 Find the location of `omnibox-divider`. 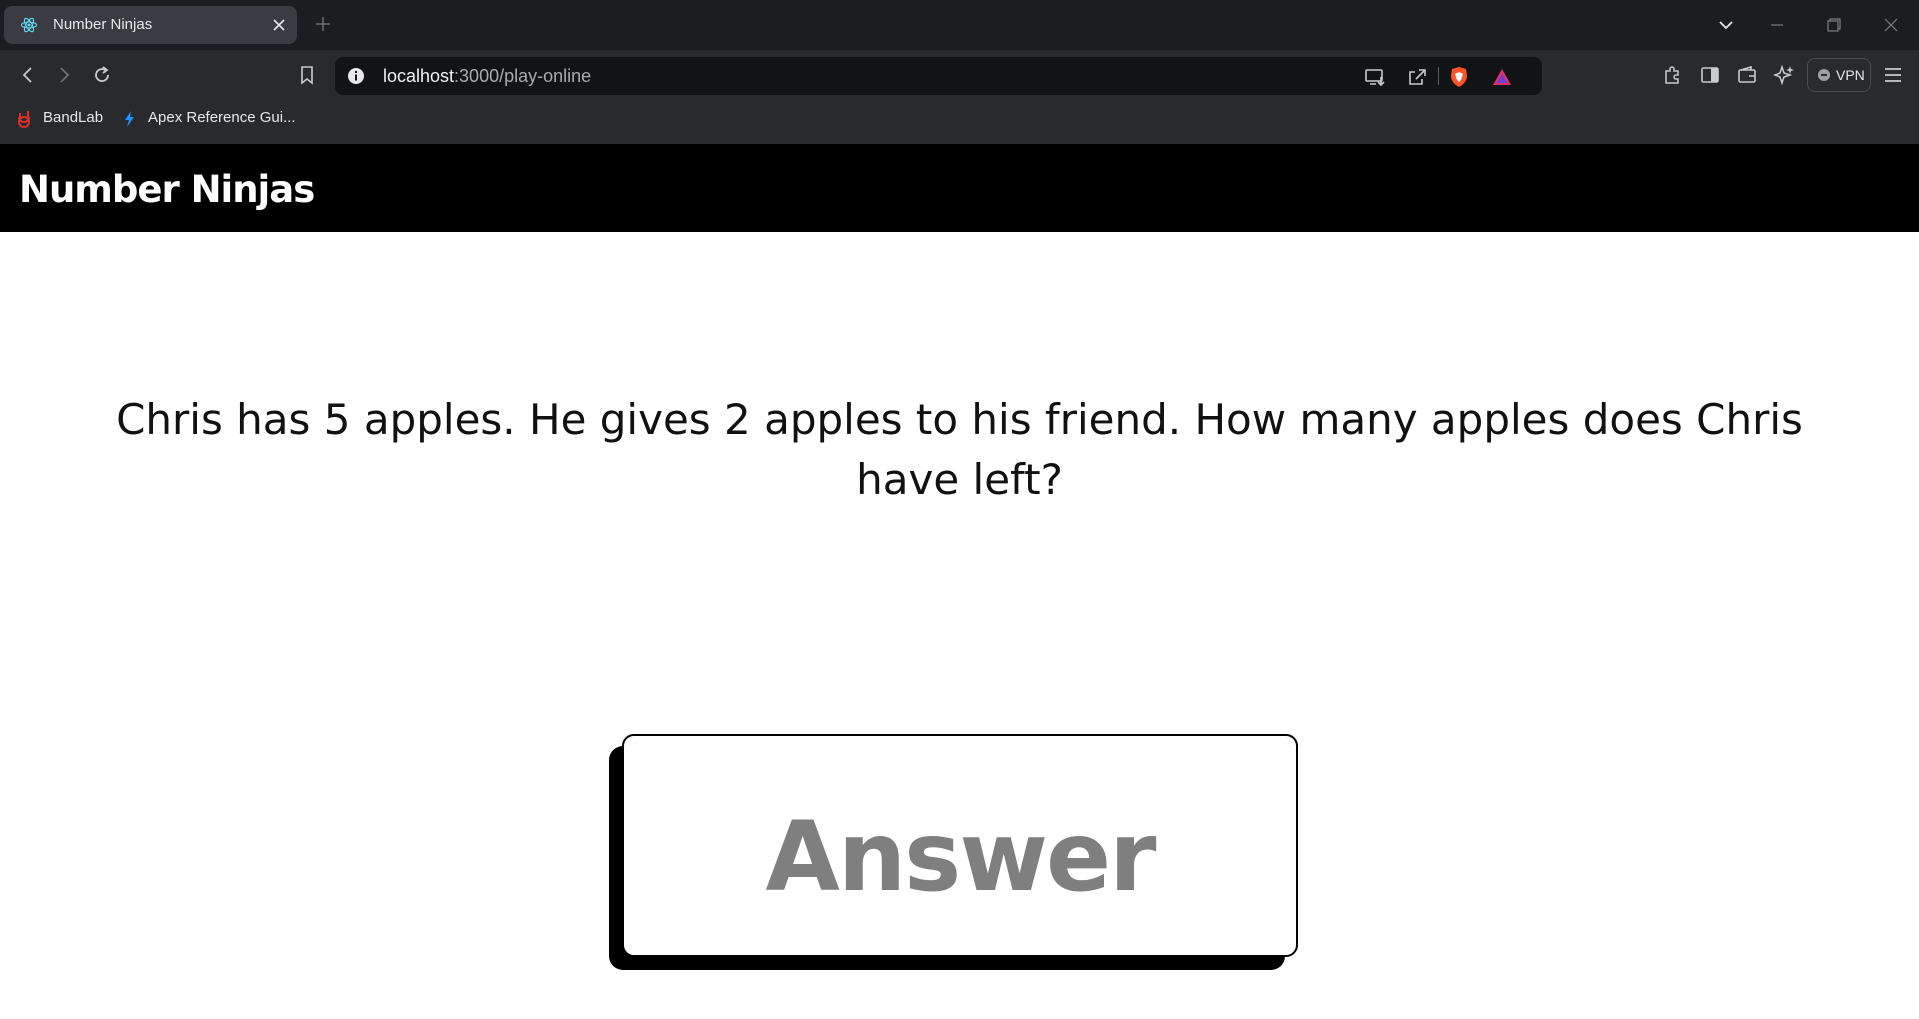

omnibox-divider is located at coordinates (1438, 76).